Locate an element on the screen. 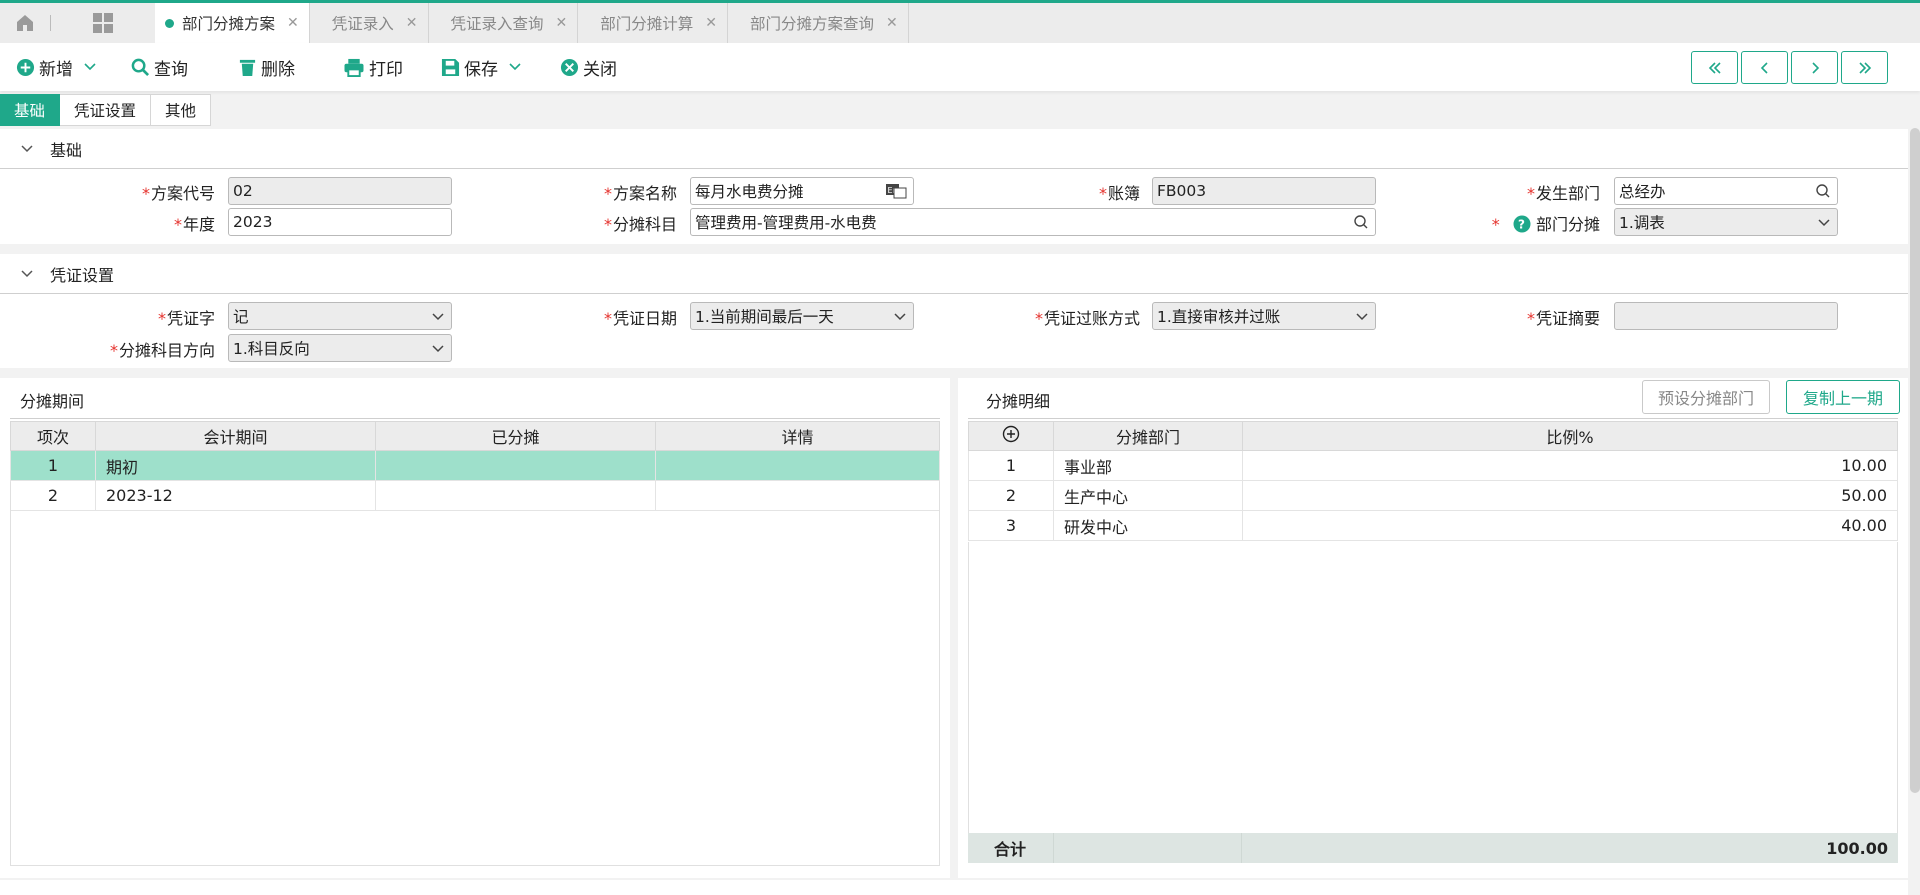  voucher-date-select: 1.当前期间最后一天 is located at coordinates (802, 316).